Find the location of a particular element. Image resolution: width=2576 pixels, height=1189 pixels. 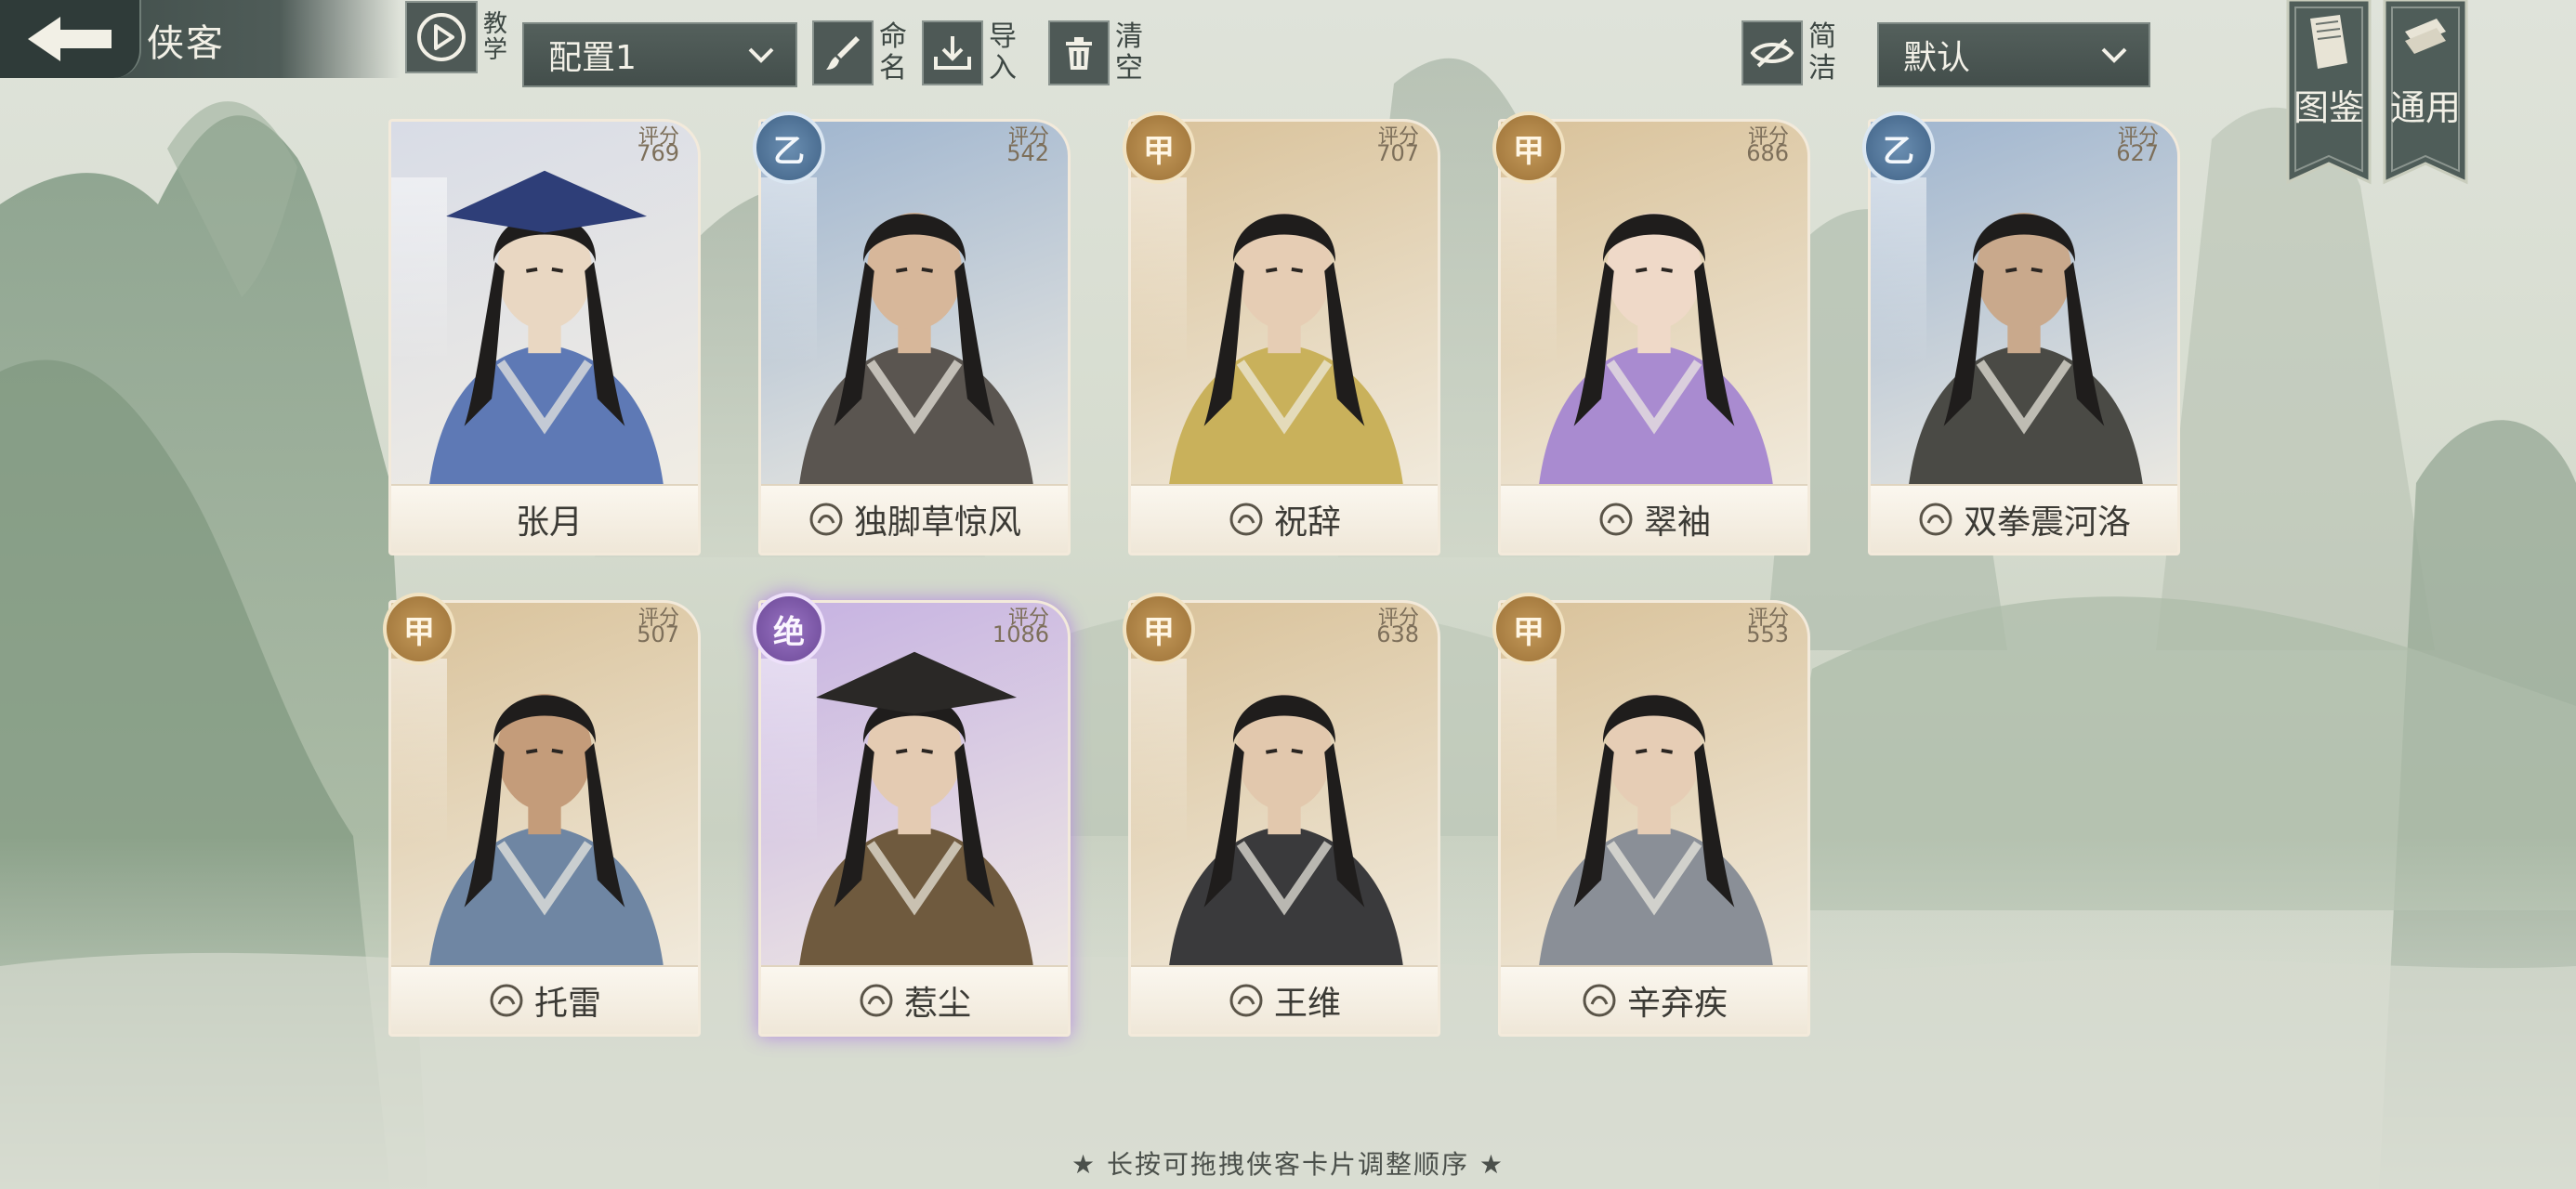

card-nameplate: 辛弃疾 is located at coordinates (1654, 1000).